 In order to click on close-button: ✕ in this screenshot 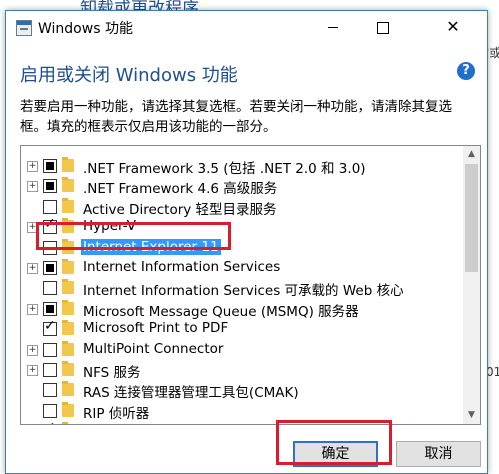, I will do `click(453, 27)`.